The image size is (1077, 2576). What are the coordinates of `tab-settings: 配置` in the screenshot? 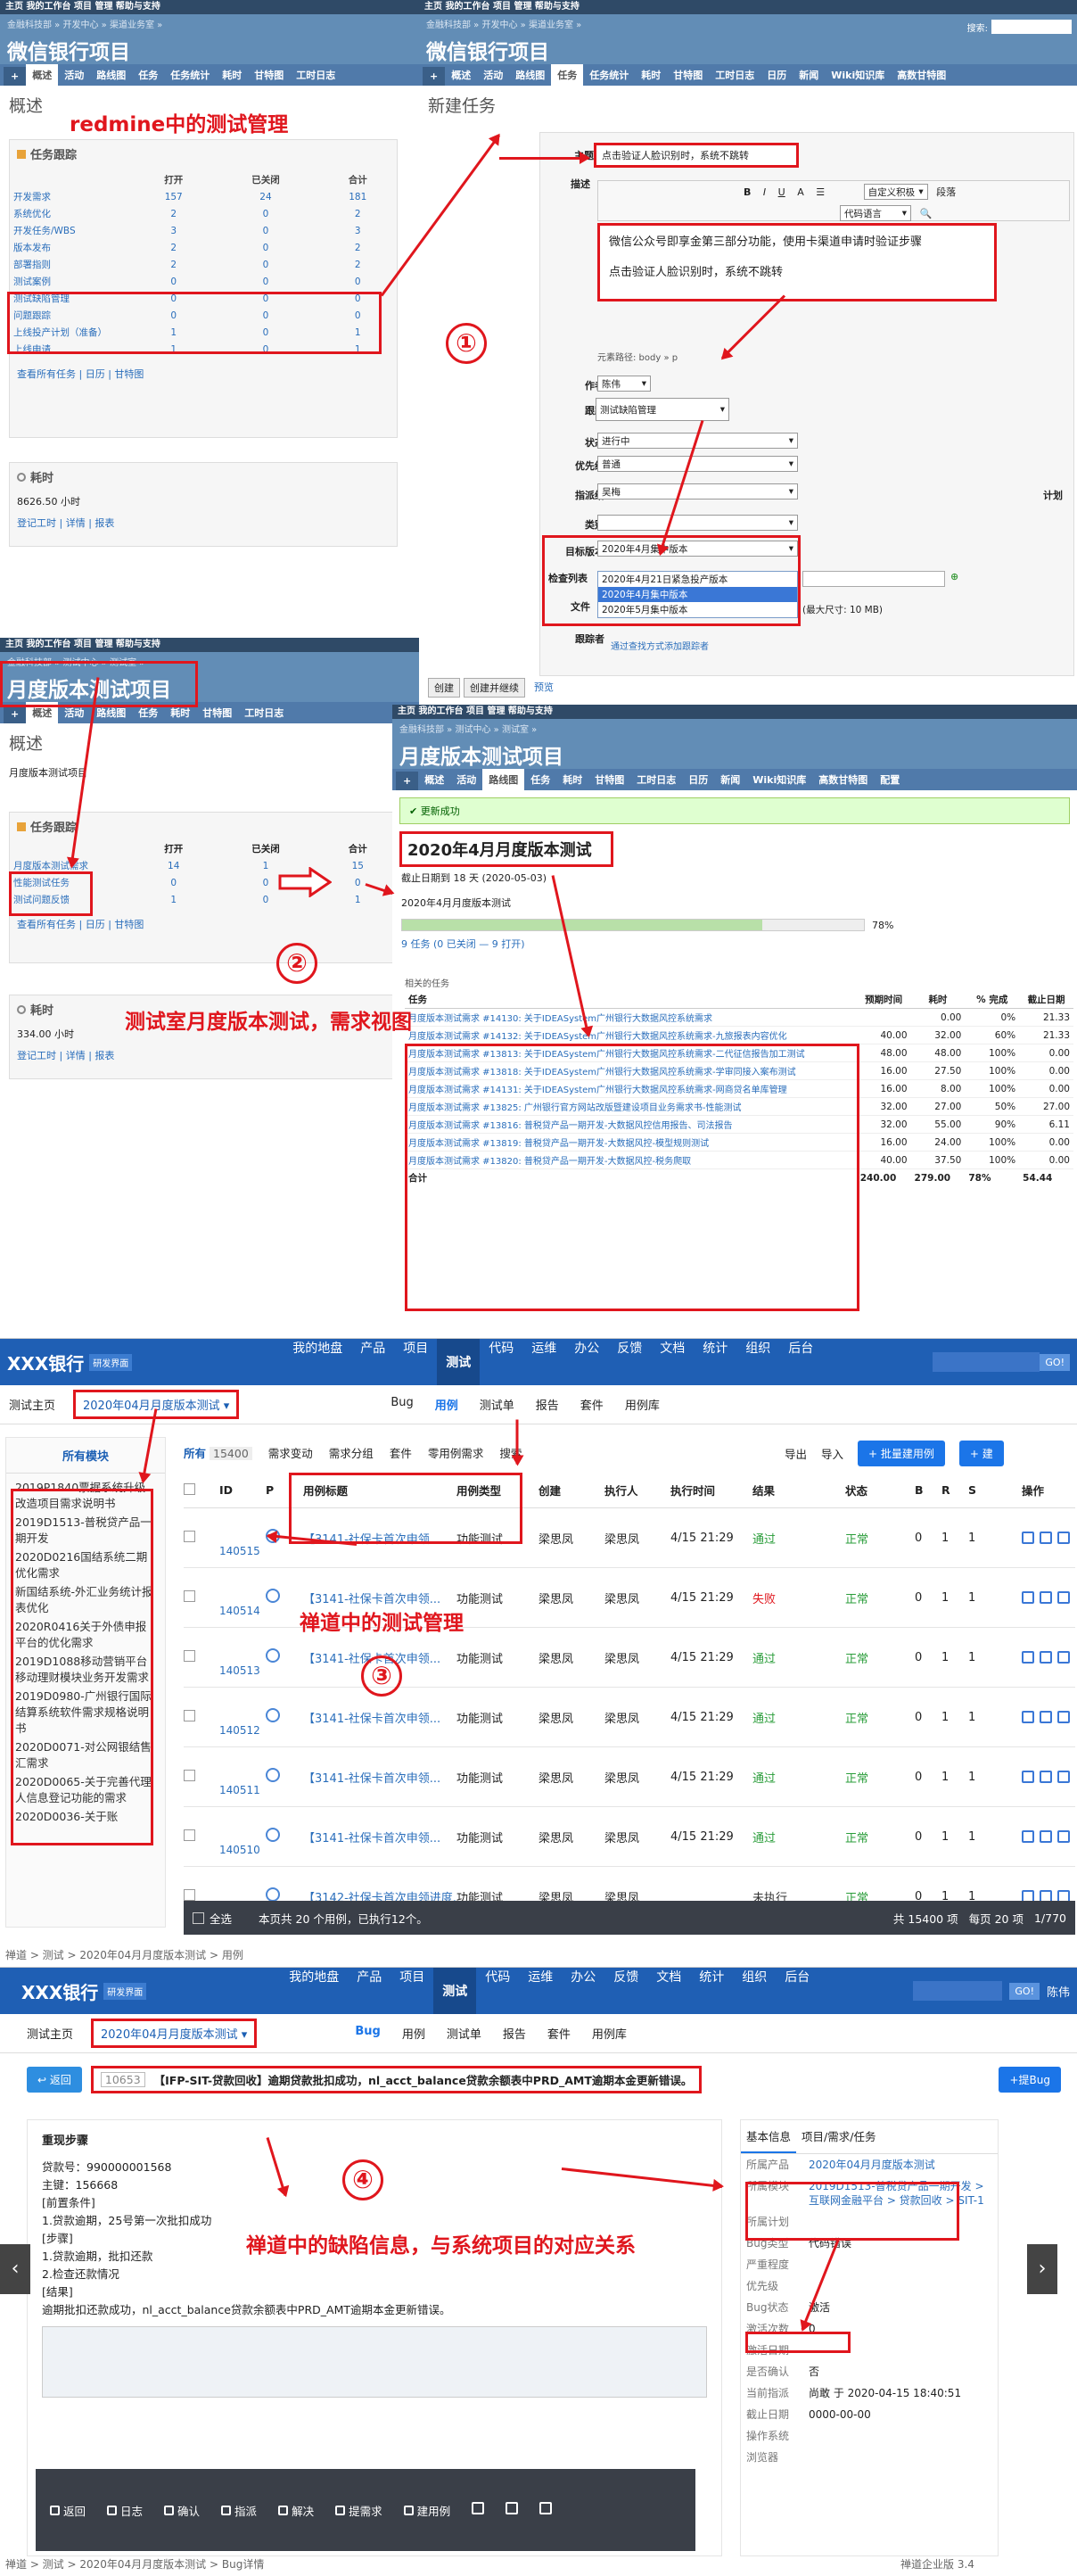 It's located at (890, 780).